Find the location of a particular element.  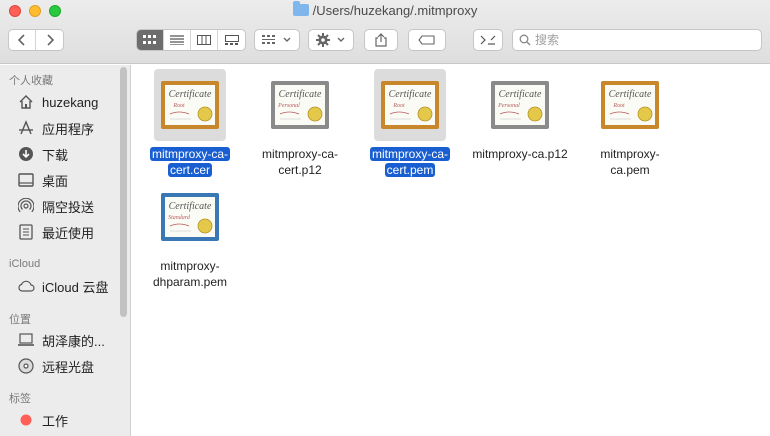

search-field is located at coordinates (637, 40).